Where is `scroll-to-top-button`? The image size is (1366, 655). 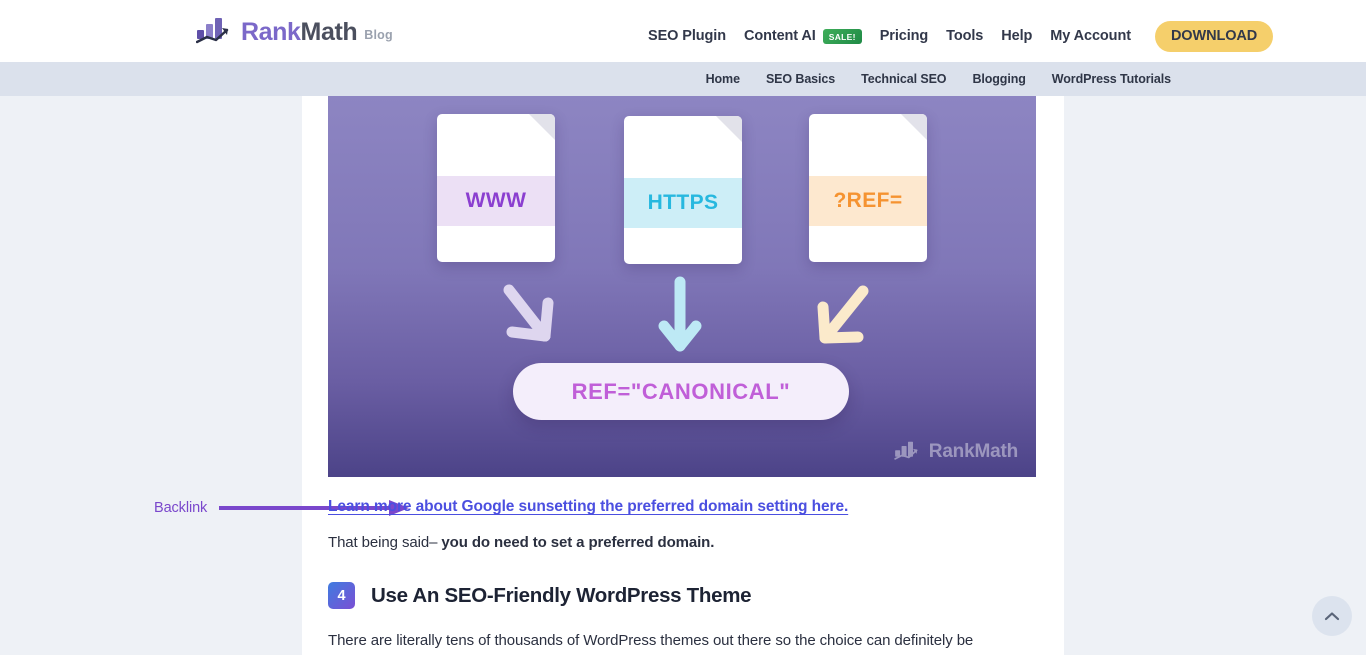 scroll-to-top-button is located at coordinates (1332, 616).